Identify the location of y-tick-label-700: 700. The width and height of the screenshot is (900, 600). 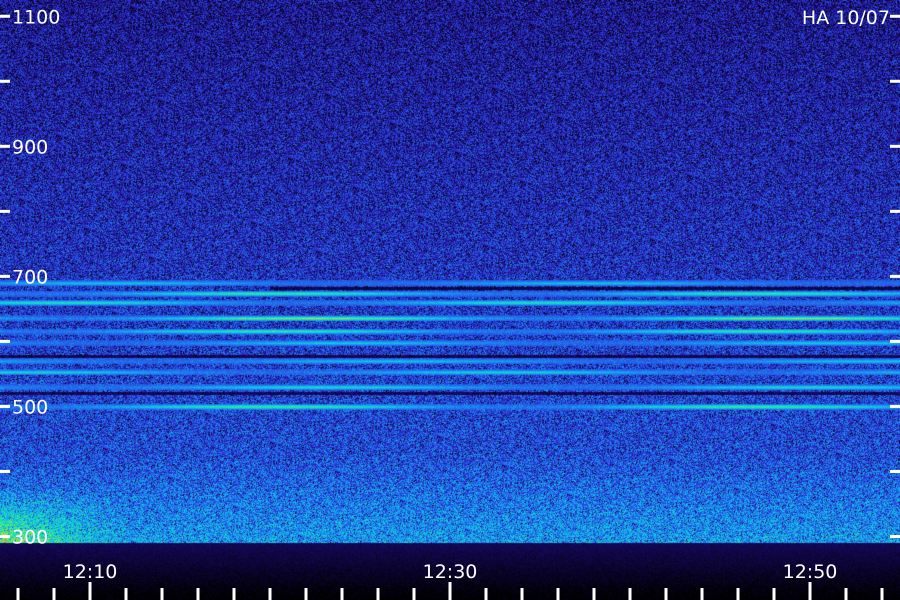
(30, 277).